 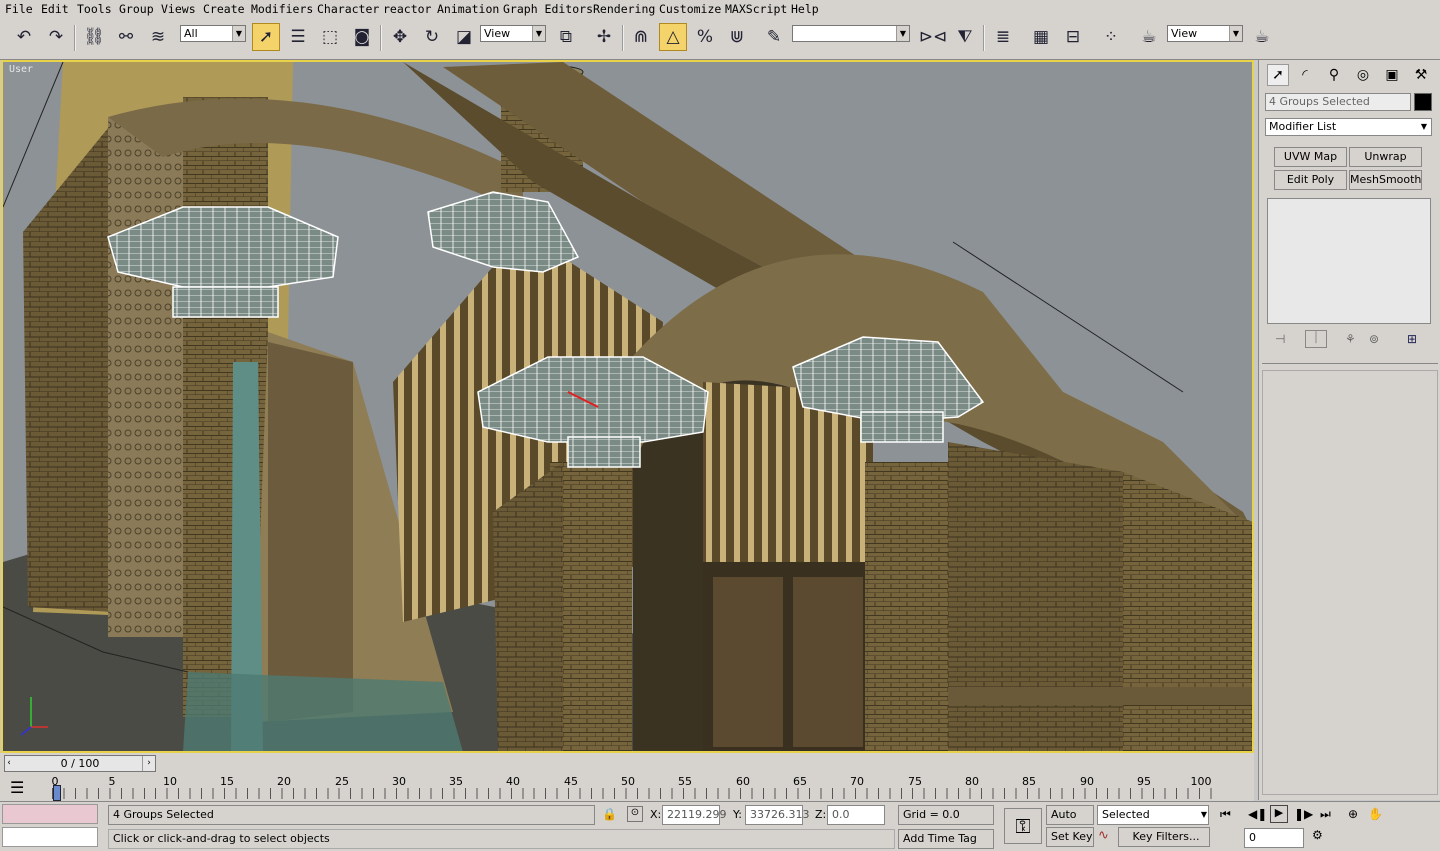 I want to click on chevron-right-icon: ›, so click(x=148, y=763).